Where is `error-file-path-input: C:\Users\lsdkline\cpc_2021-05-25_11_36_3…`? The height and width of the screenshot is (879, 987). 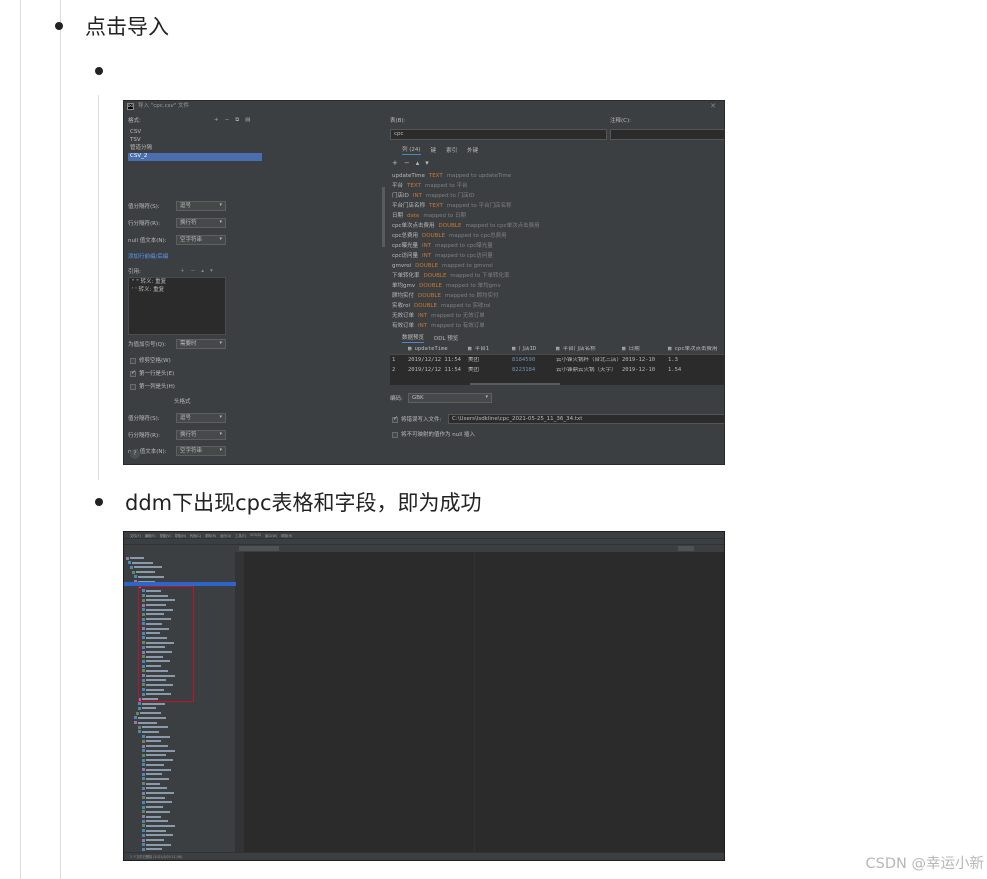 error-file-path-input: C:\Users\lsdkline\cpc_2021-05-25_11_36_3… is located at coordinates (586, 419).